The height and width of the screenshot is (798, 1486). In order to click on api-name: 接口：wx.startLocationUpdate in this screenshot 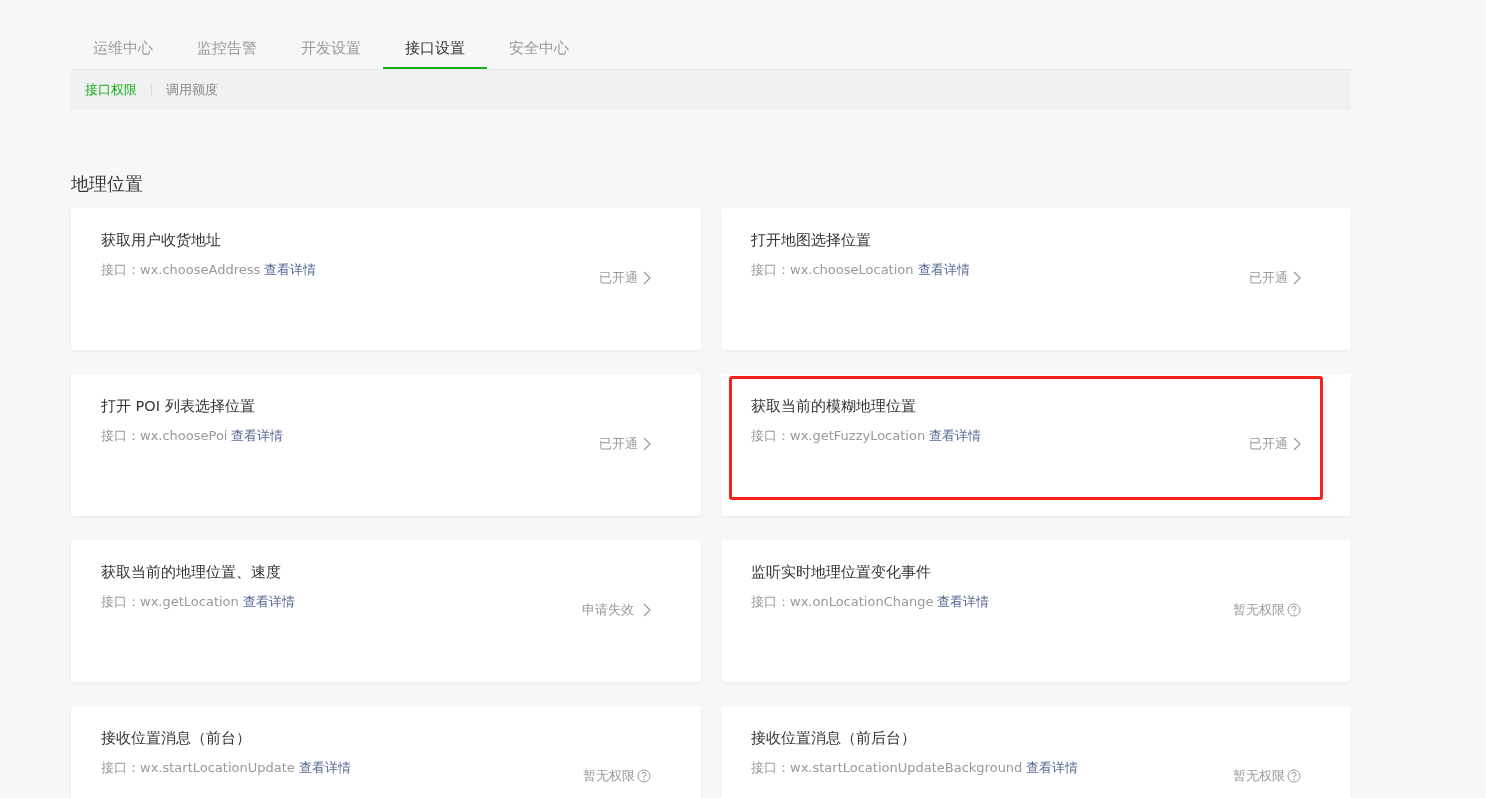, I will do `click(198, 767)`.